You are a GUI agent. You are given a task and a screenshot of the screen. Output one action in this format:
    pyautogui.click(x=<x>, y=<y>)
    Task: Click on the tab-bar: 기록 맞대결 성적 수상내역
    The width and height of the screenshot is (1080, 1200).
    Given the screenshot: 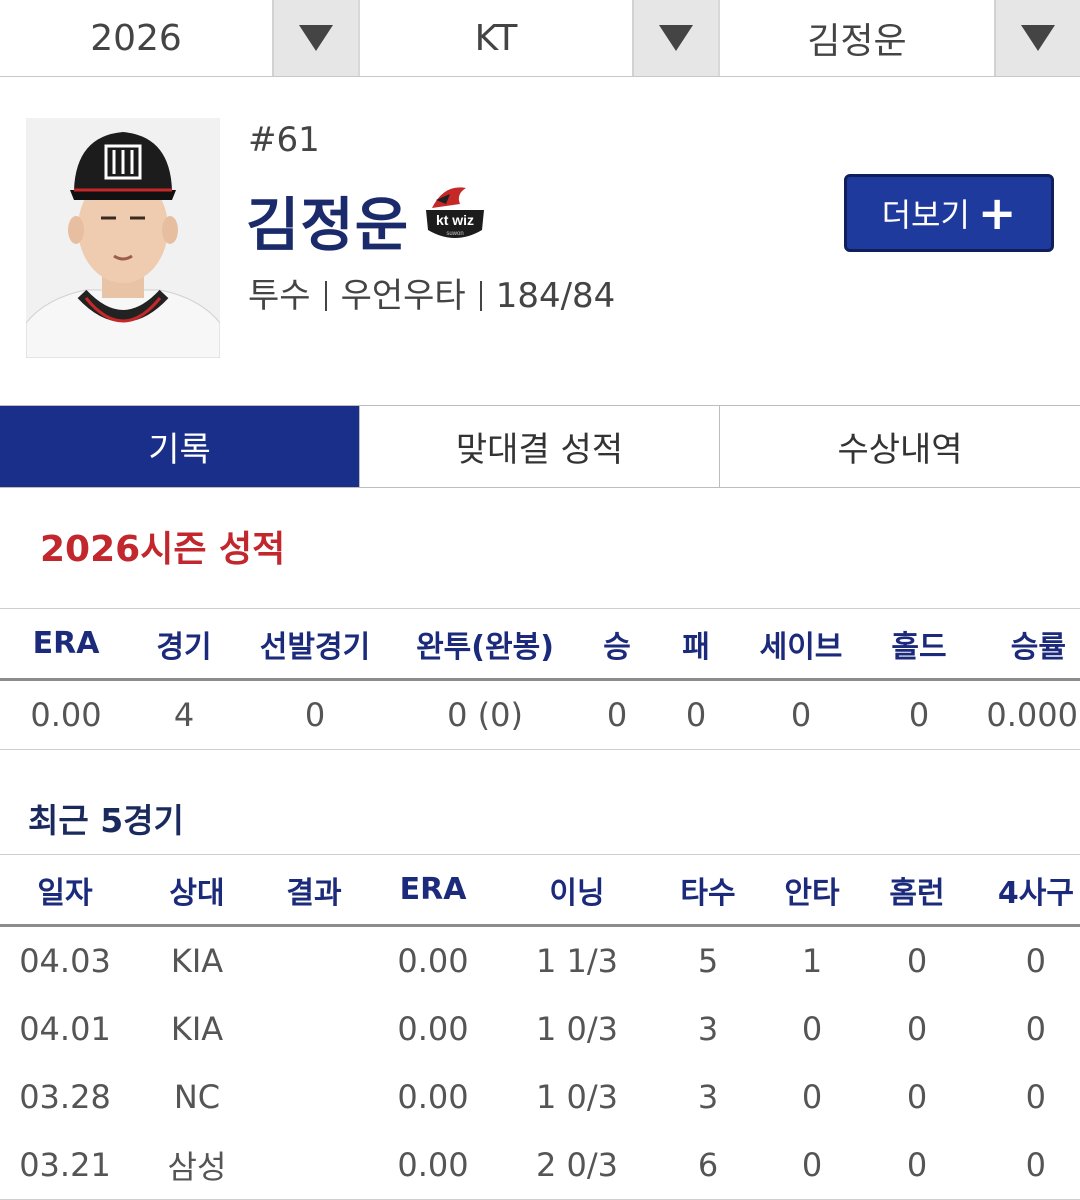 What is the action you would take?
    pyautogui.click(x=540, y=446)
    